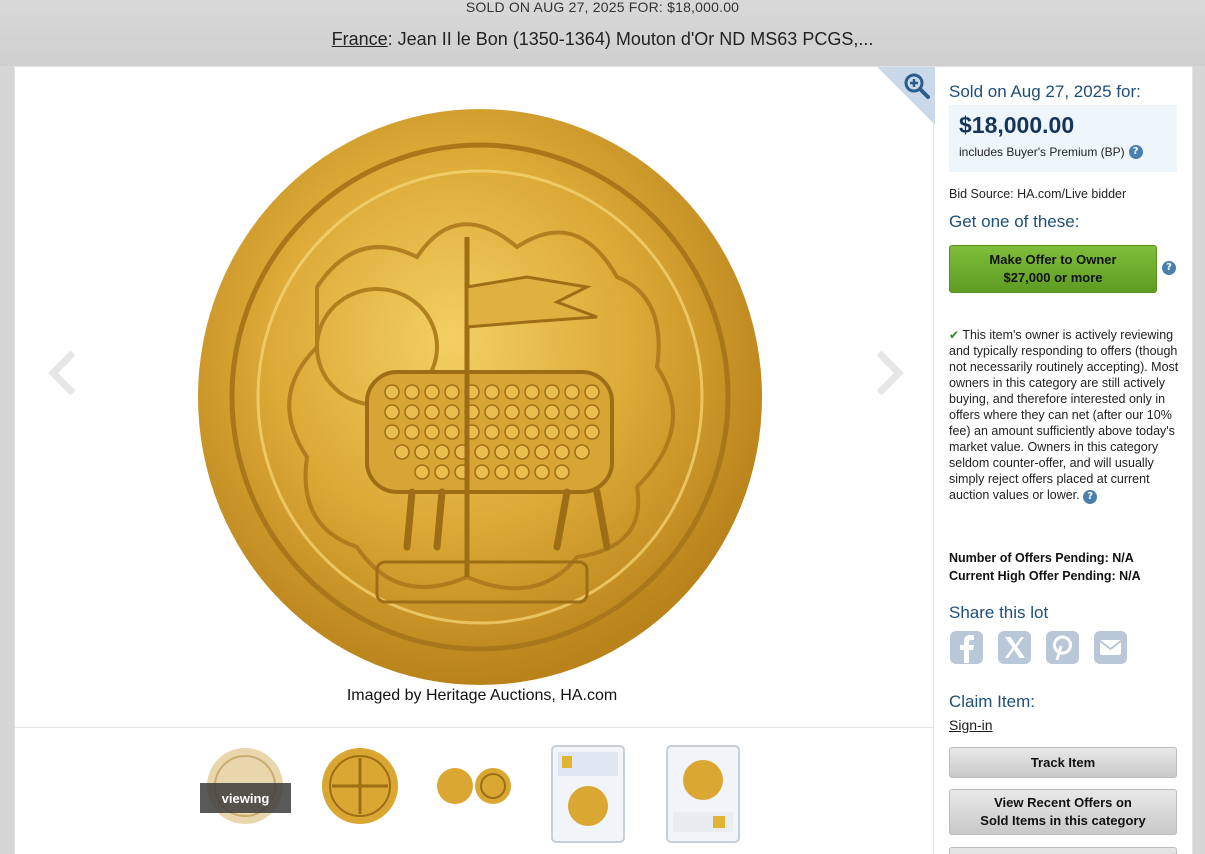 The height and width of the screenshot is (854, 1205). Describe the element at coordinates (999, 612) in the screenshot. I see `share-heading: Share this lot` at that location.